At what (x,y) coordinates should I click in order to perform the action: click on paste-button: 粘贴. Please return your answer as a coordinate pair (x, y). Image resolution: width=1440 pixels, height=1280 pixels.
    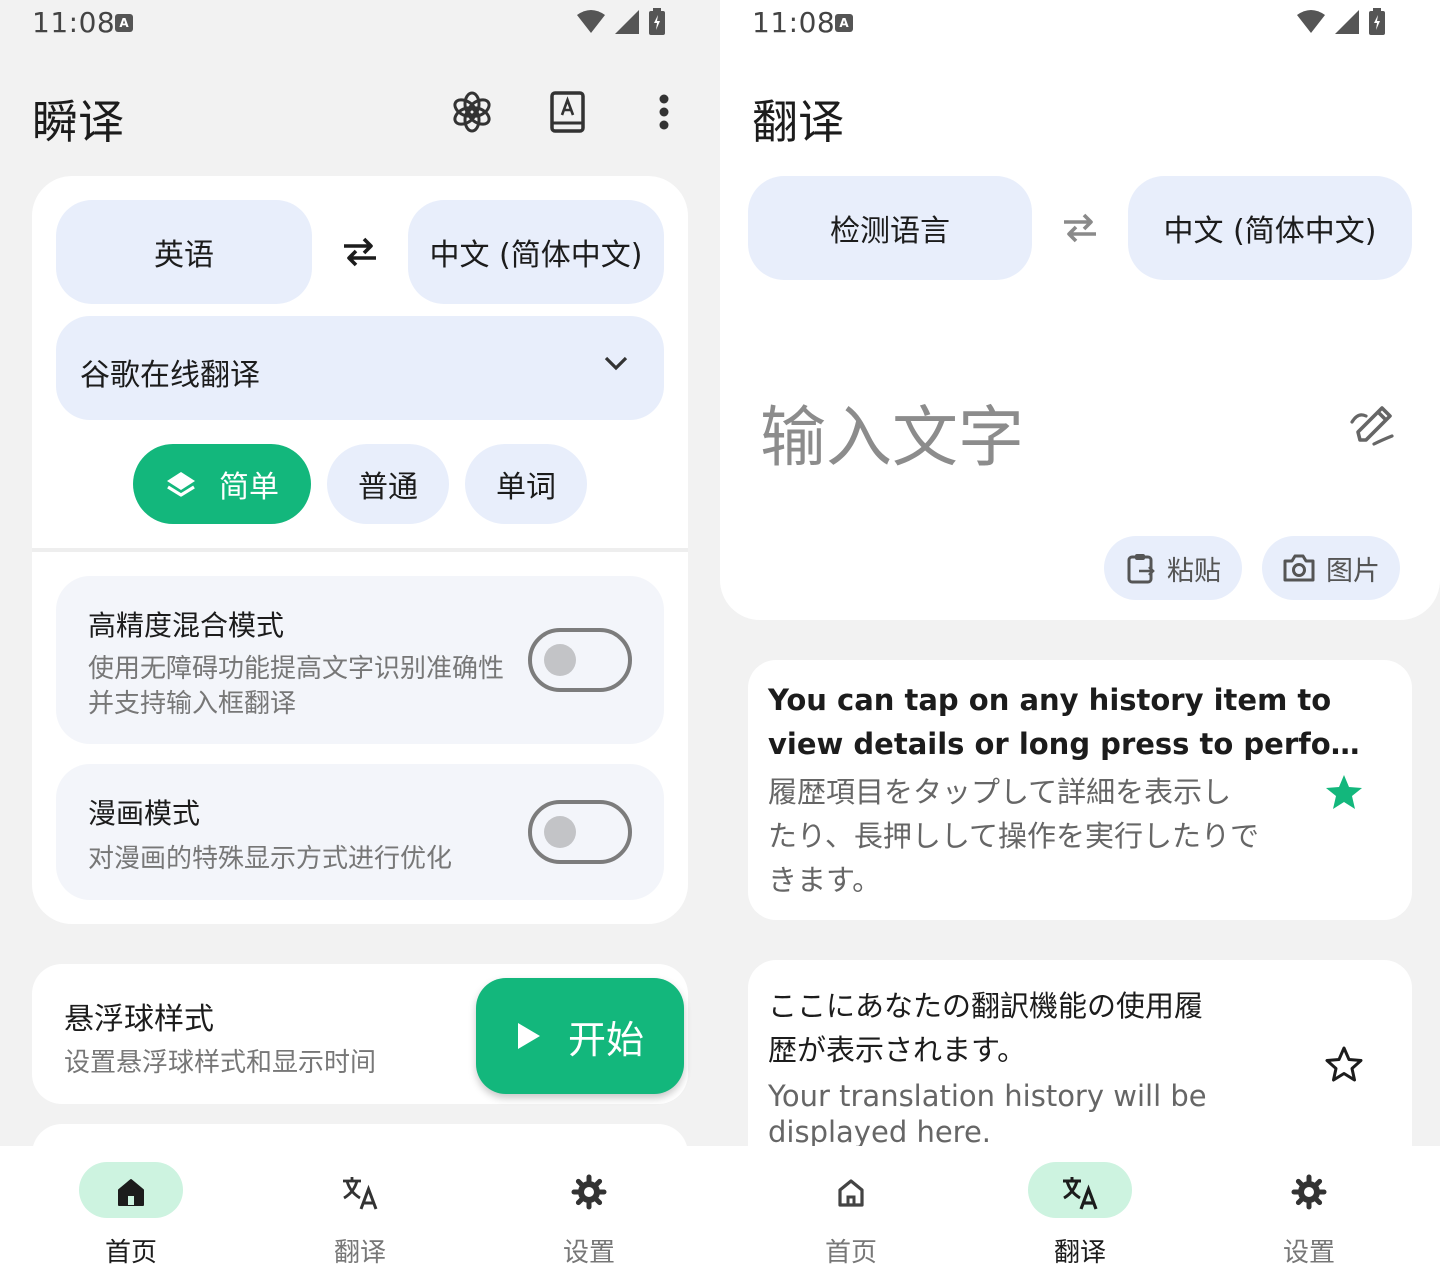
    Looking at the image, I should click on (1173, 568).